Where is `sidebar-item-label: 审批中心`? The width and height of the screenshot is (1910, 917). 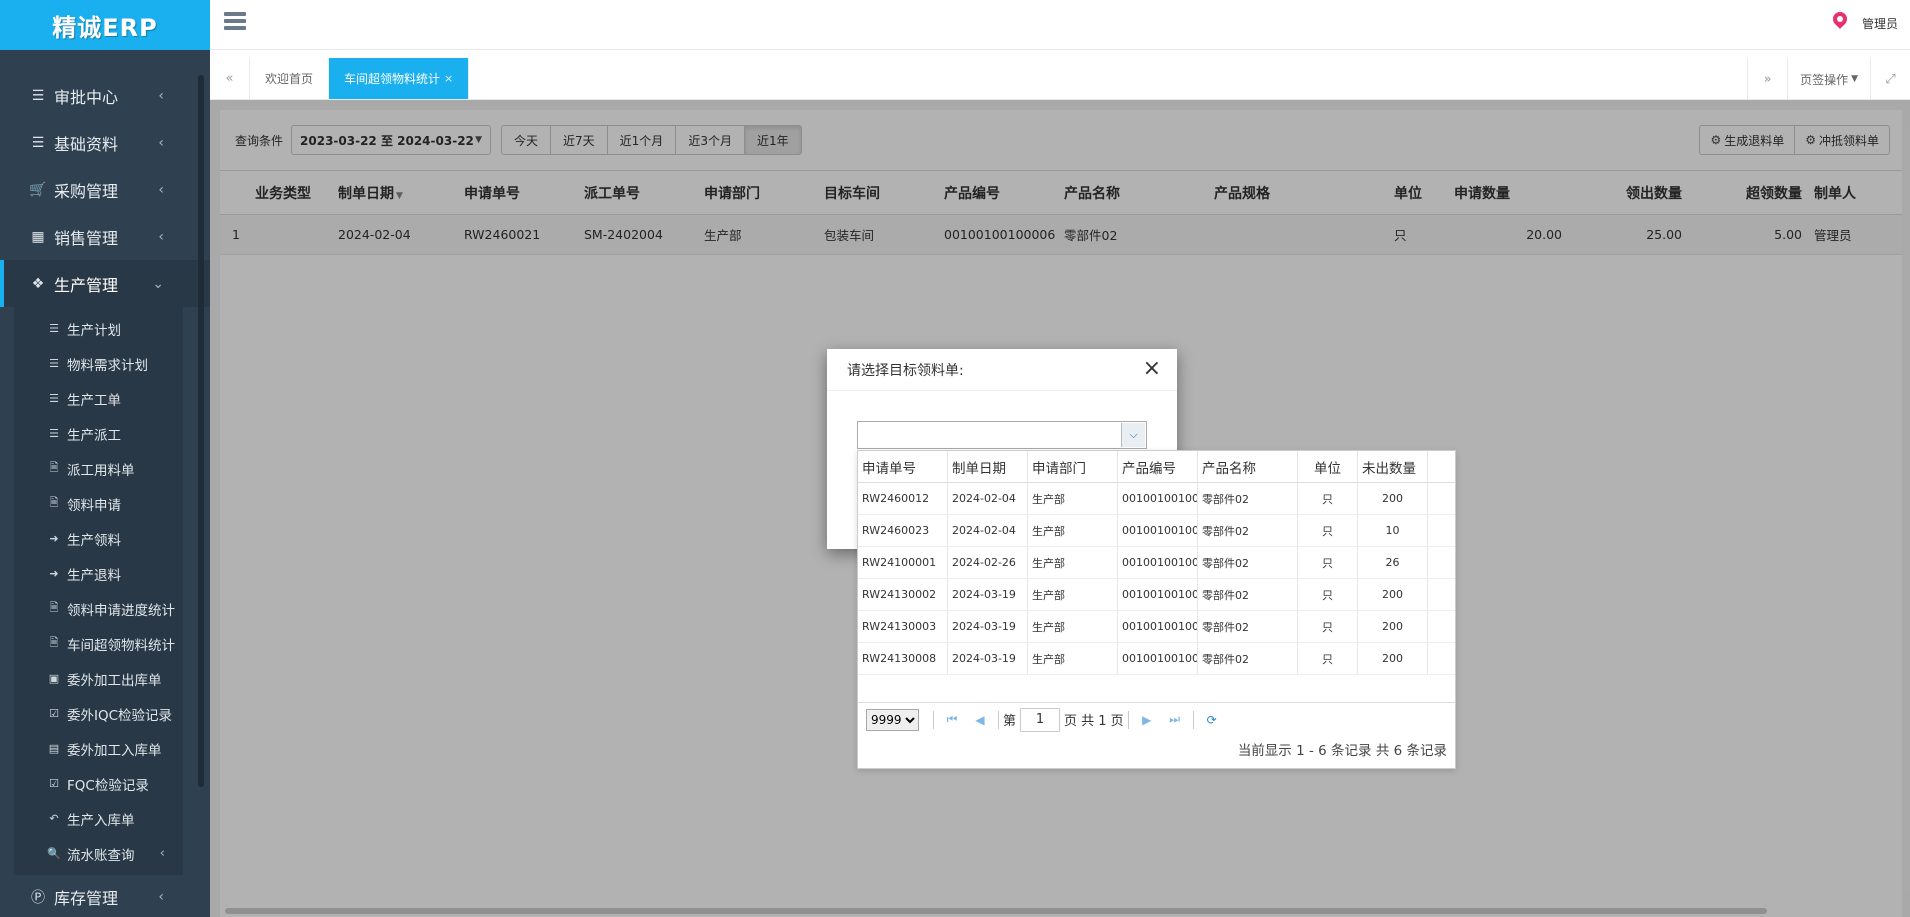
sidebar-item-label: 审批中心 is located at coordinates (86, 97).